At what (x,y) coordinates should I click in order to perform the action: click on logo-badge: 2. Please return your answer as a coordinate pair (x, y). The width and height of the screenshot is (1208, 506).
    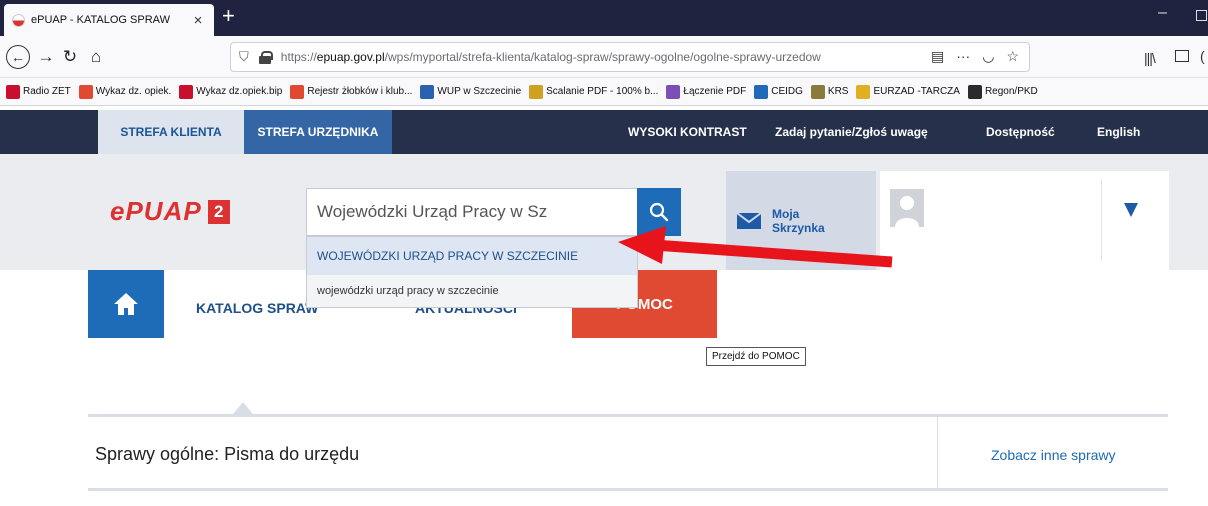
    Looking at the image, I should click on (218, 211).